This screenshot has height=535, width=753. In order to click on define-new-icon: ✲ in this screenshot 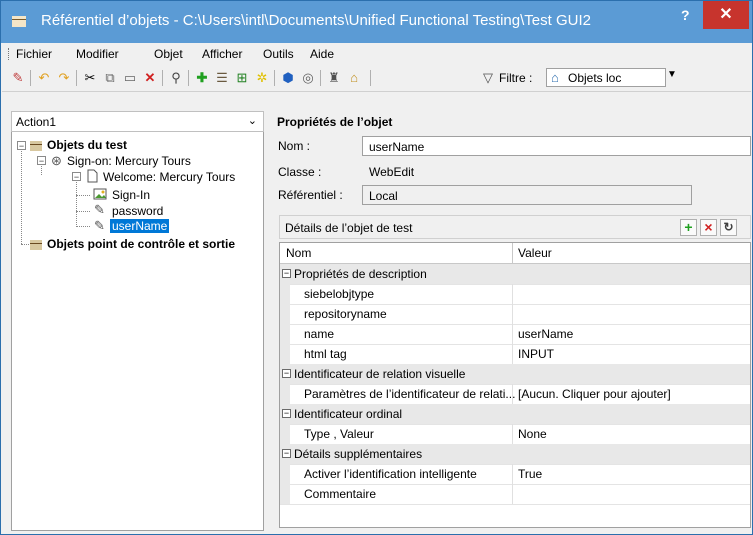, I will do `click(262, 78)`.